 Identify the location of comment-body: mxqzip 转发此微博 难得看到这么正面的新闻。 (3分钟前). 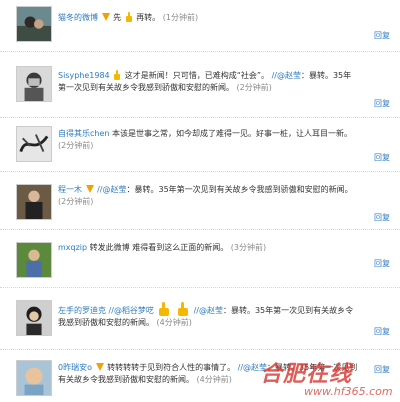
(208, 248).